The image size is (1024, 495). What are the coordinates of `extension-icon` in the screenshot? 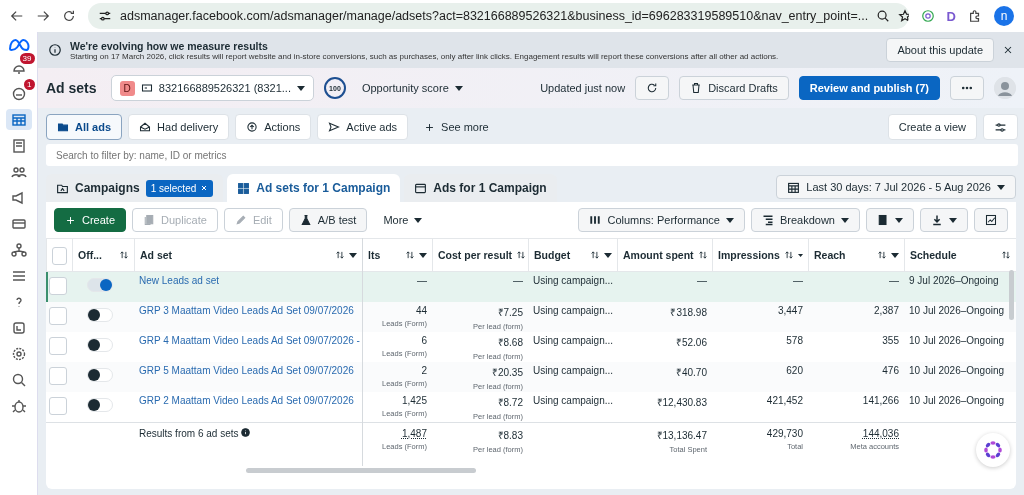 It's located at (927, 16).